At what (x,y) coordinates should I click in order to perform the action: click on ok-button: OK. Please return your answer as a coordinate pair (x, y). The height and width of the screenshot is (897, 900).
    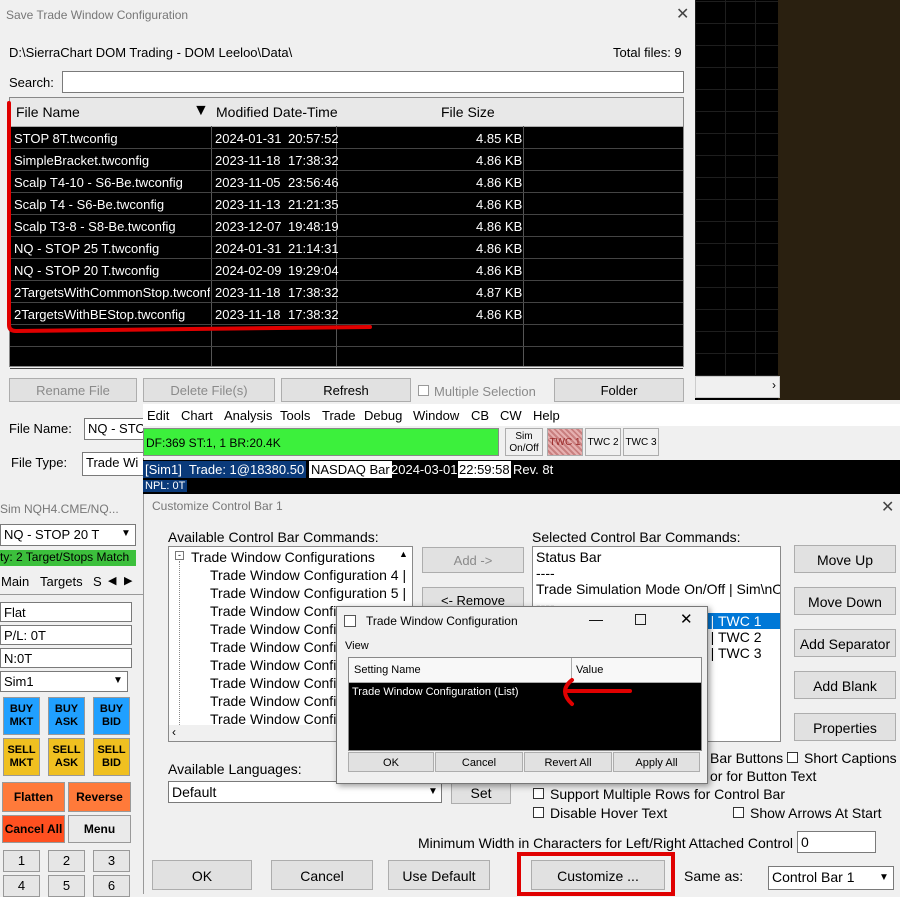
    Looking at the image, I should click on (202, 875).